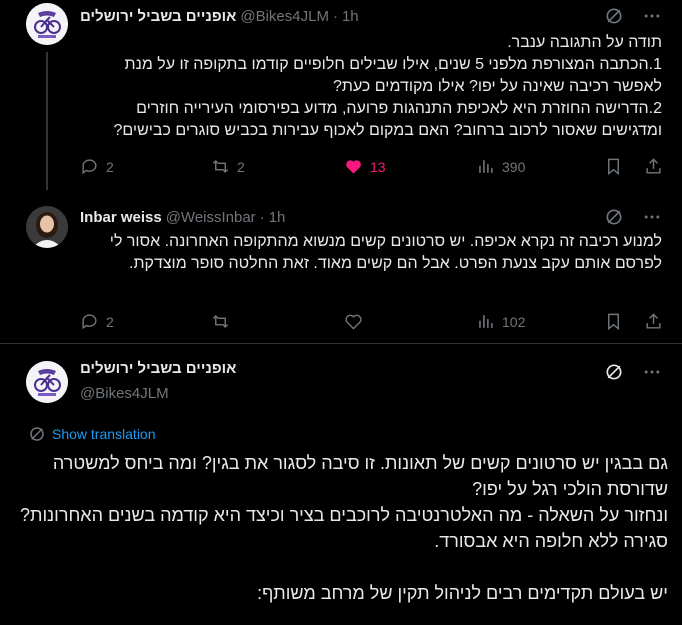 The height and width of the screenshot is (625, 682). I want to click on views-count: 390, so click(514, 166).